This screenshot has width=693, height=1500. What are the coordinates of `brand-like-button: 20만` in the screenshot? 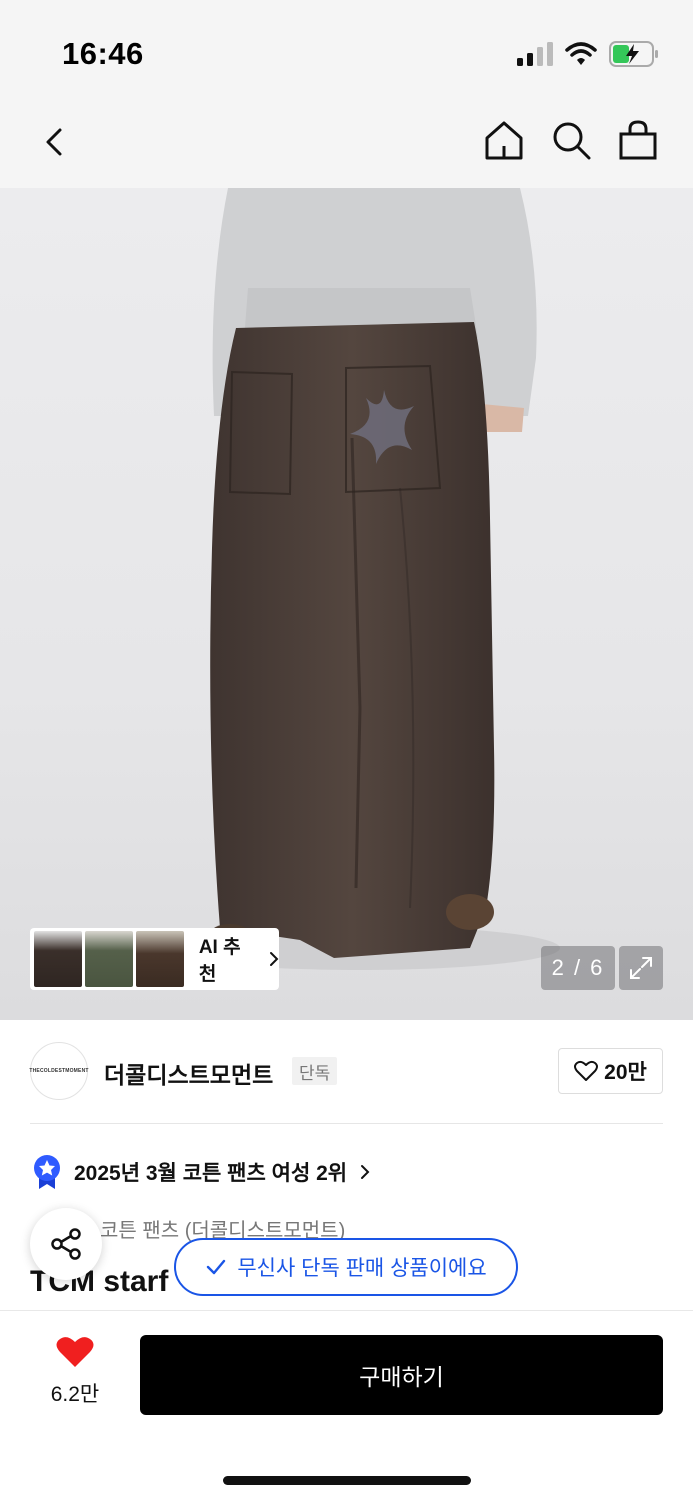 It's located at (610, 1071).